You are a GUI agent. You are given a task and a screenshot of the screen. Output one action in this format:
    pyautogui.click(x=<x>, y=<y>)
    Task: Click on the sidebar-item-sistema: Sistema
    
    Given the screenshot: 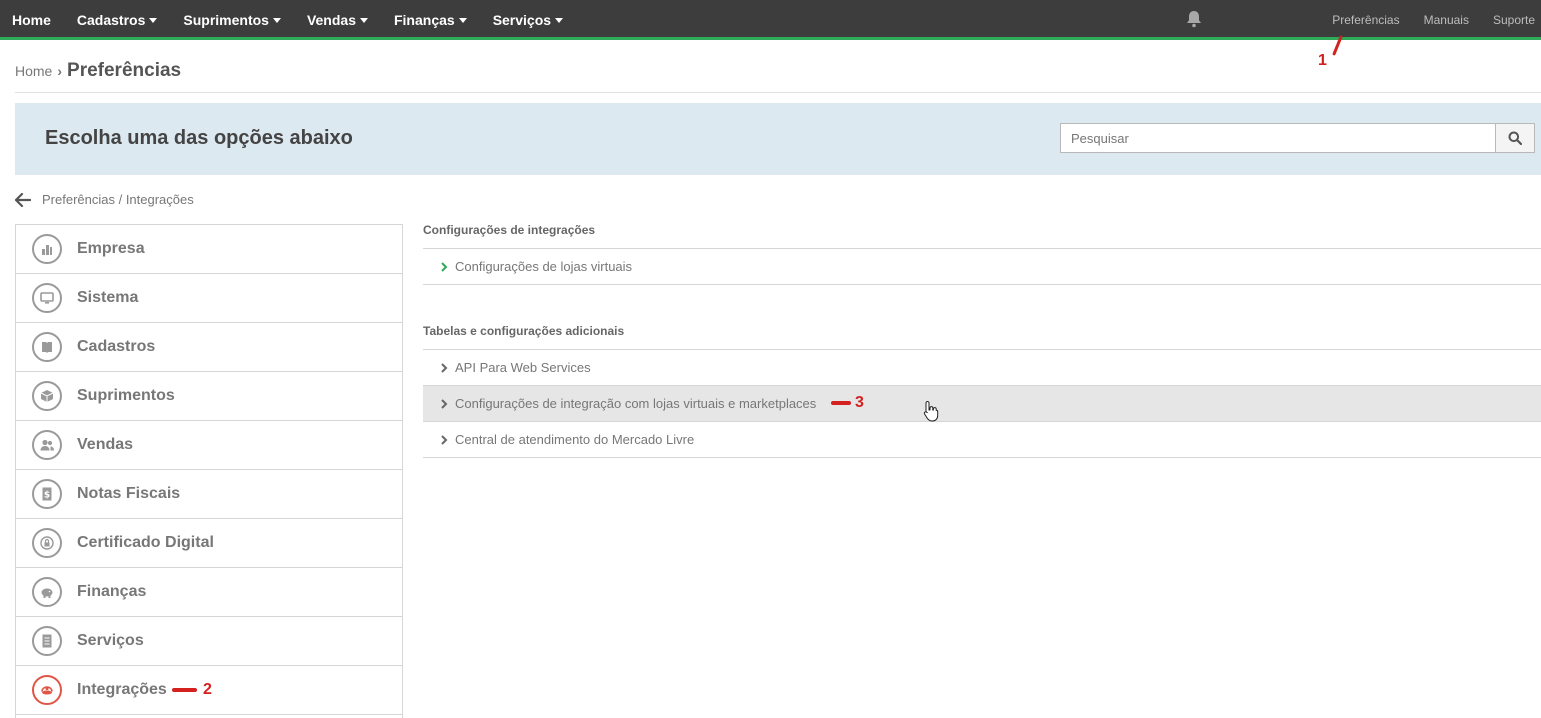 What is the action you would take?
    pyautogui.click(x=209, y=298)
    